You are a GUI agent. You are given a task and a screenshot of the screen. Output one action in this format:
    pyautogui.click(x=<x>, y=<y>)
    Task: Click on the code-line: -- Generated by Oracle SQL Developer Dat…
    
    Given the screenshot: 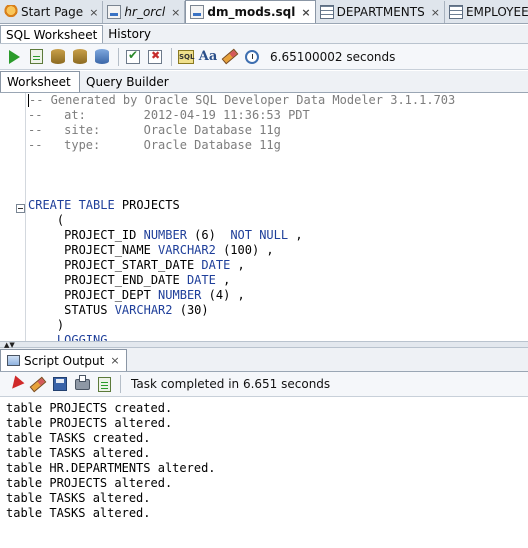 What is the action you would take?
    pyautogui.click(x=241, y=100)
    